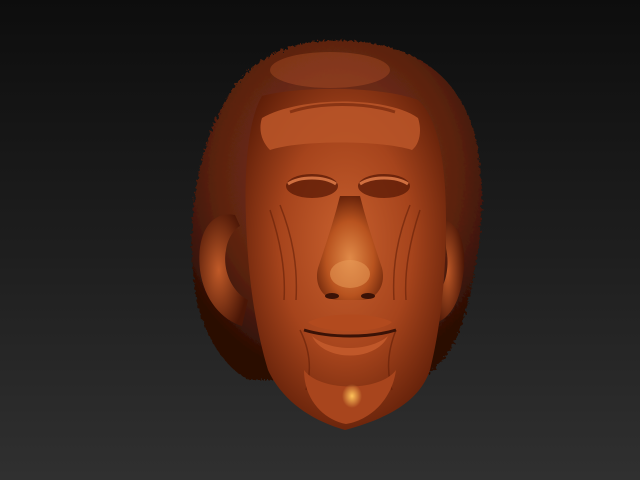 The height and width of the screenshot is (480, 640). Describe the element at coordinates (368, 296) in the screenshot. I see `right-nostril` at that location.